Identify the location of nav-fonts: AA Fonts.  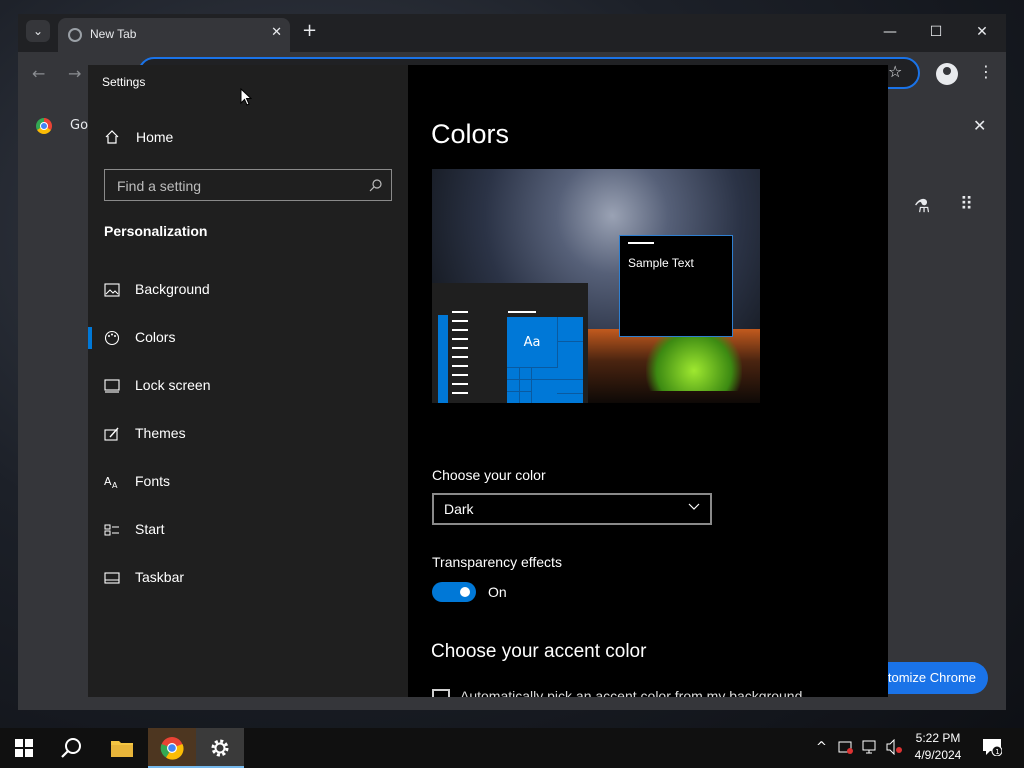
(248, 482).